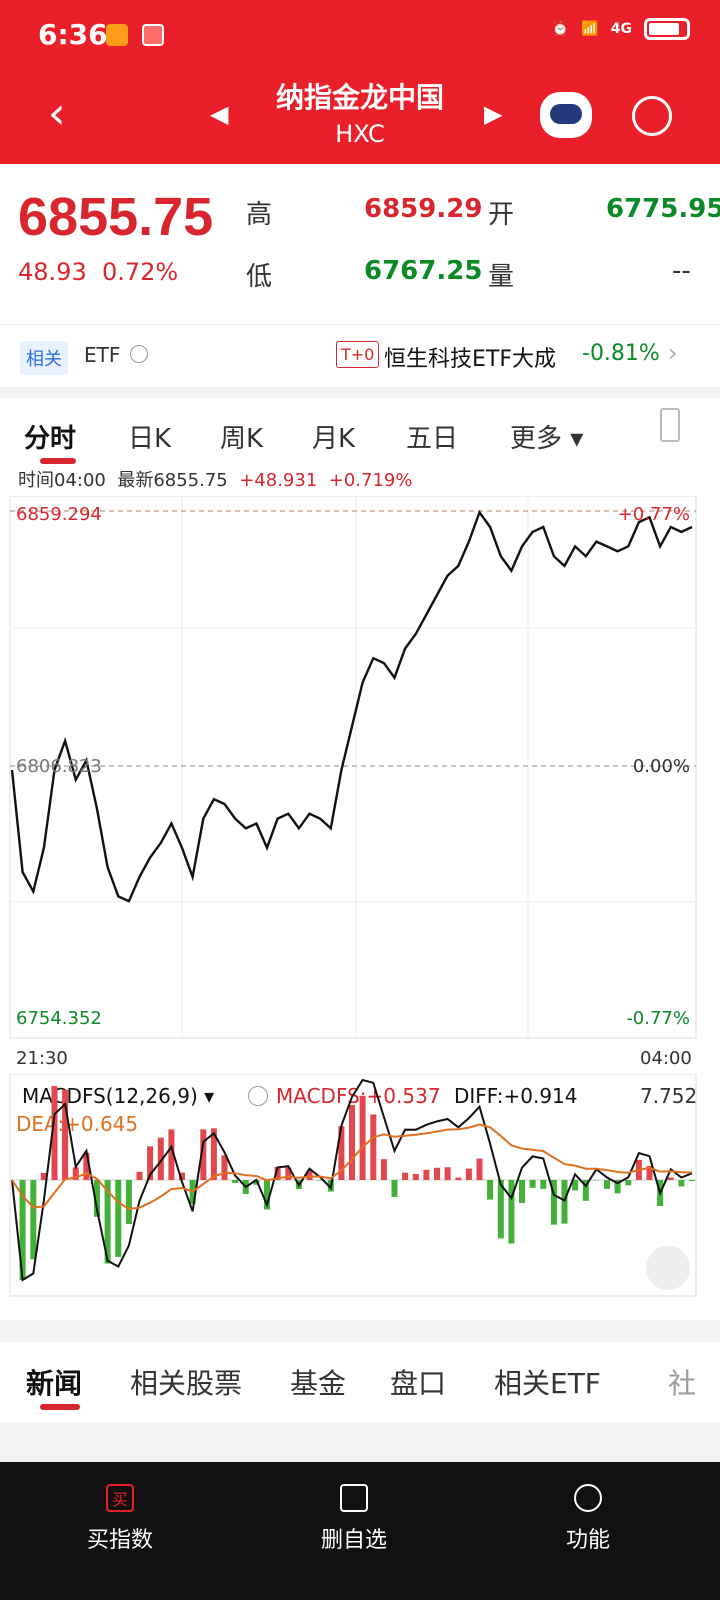 The width and height of the screenshot is (720, 1600). I want to click on t0-tag: T+0, so click(358, 354).